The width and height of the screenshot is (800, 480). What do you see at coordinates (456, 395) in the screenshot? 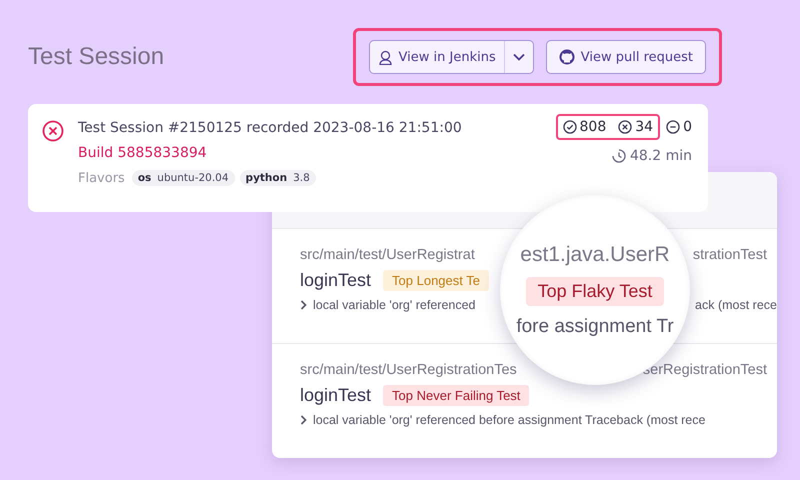
I see `test-tag: Top Never Failing Test` at bounding box center [456, 395].